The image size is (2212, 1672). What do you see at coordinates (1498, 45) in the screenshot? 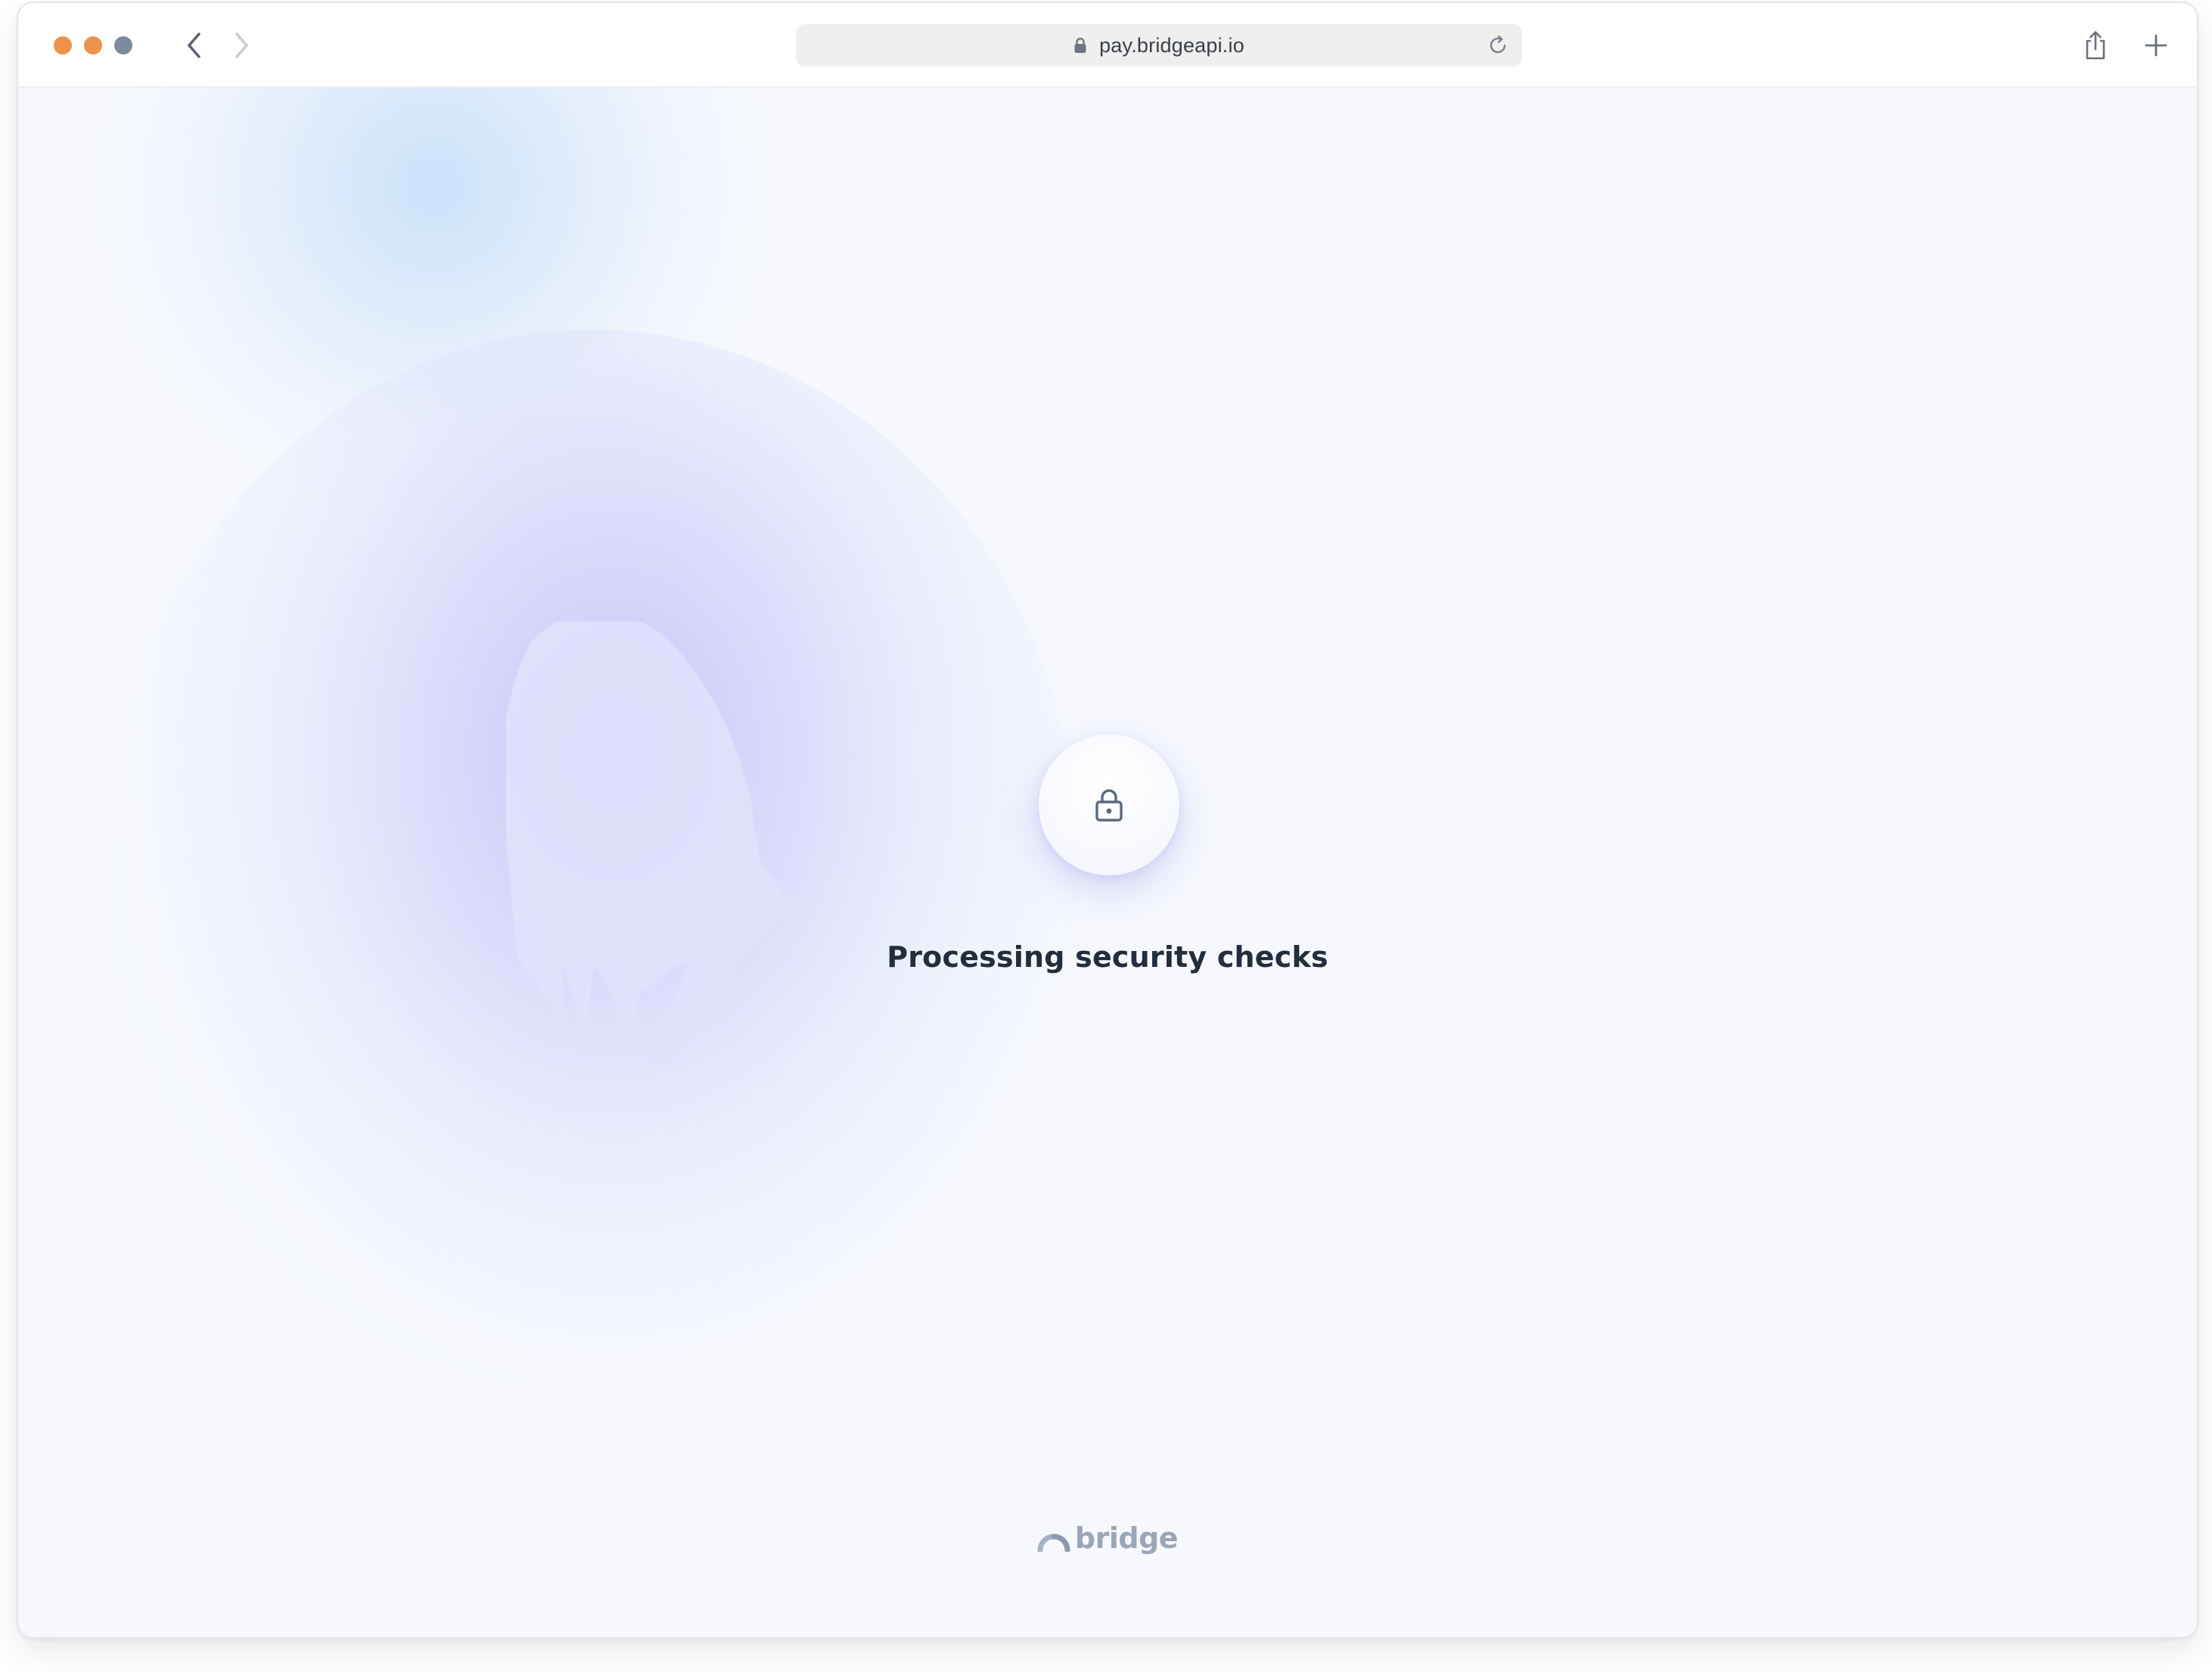
I see `reload-icon` at bounding box center [1498, 45].